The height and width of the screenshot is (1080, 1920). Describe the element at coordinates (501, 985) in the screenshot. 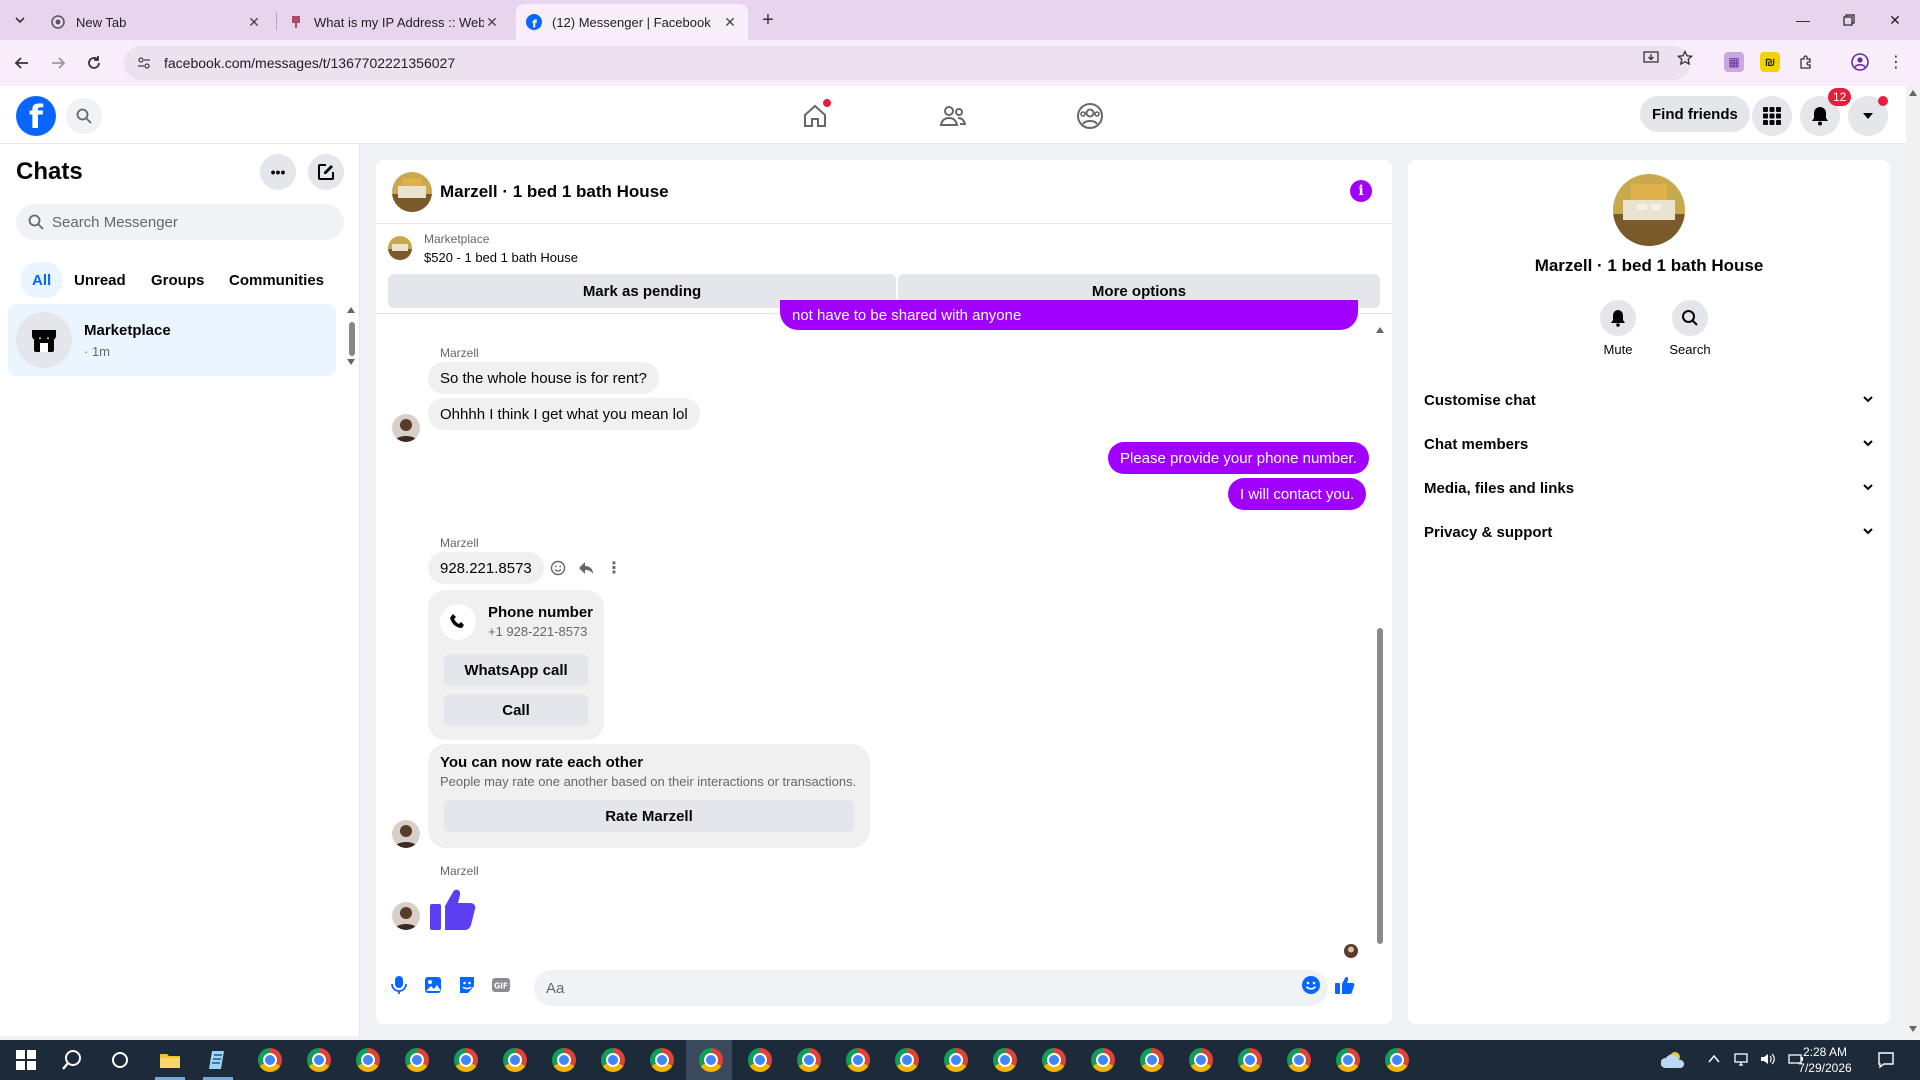

I see `gif-icon: GIF` at that location.